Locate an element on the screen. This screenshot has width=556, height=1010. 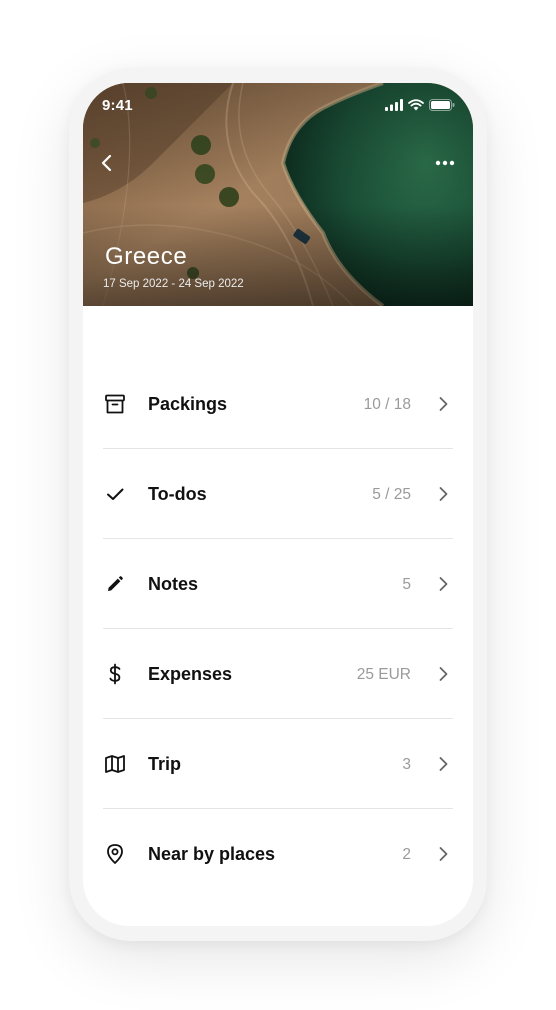
menu-item-count: 5 is located at coordinates (406, 584).